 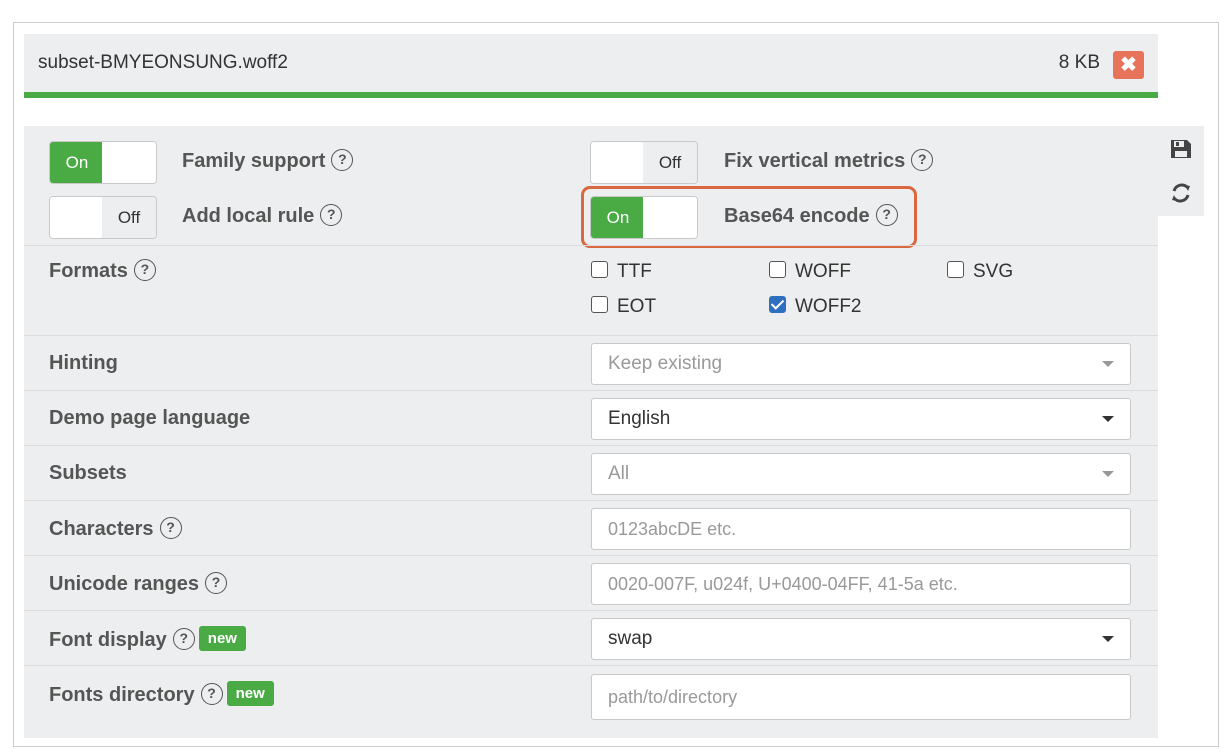 I want to click on format-checkbox-svg: SVG, so click(x=980, y=272).